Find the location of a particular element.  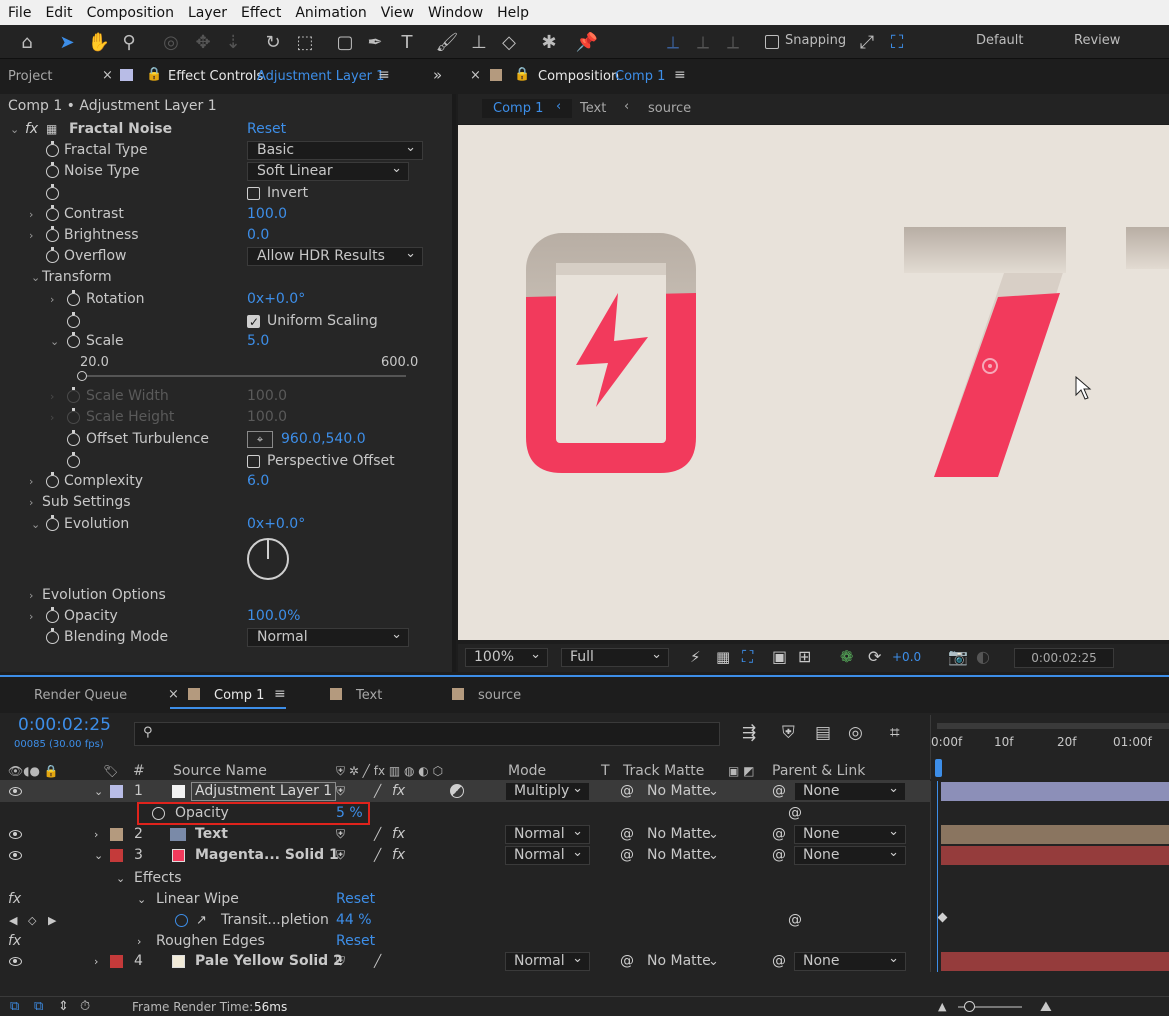

transform-group-row: ⌄ Transform is located at coordinates (226, 277).